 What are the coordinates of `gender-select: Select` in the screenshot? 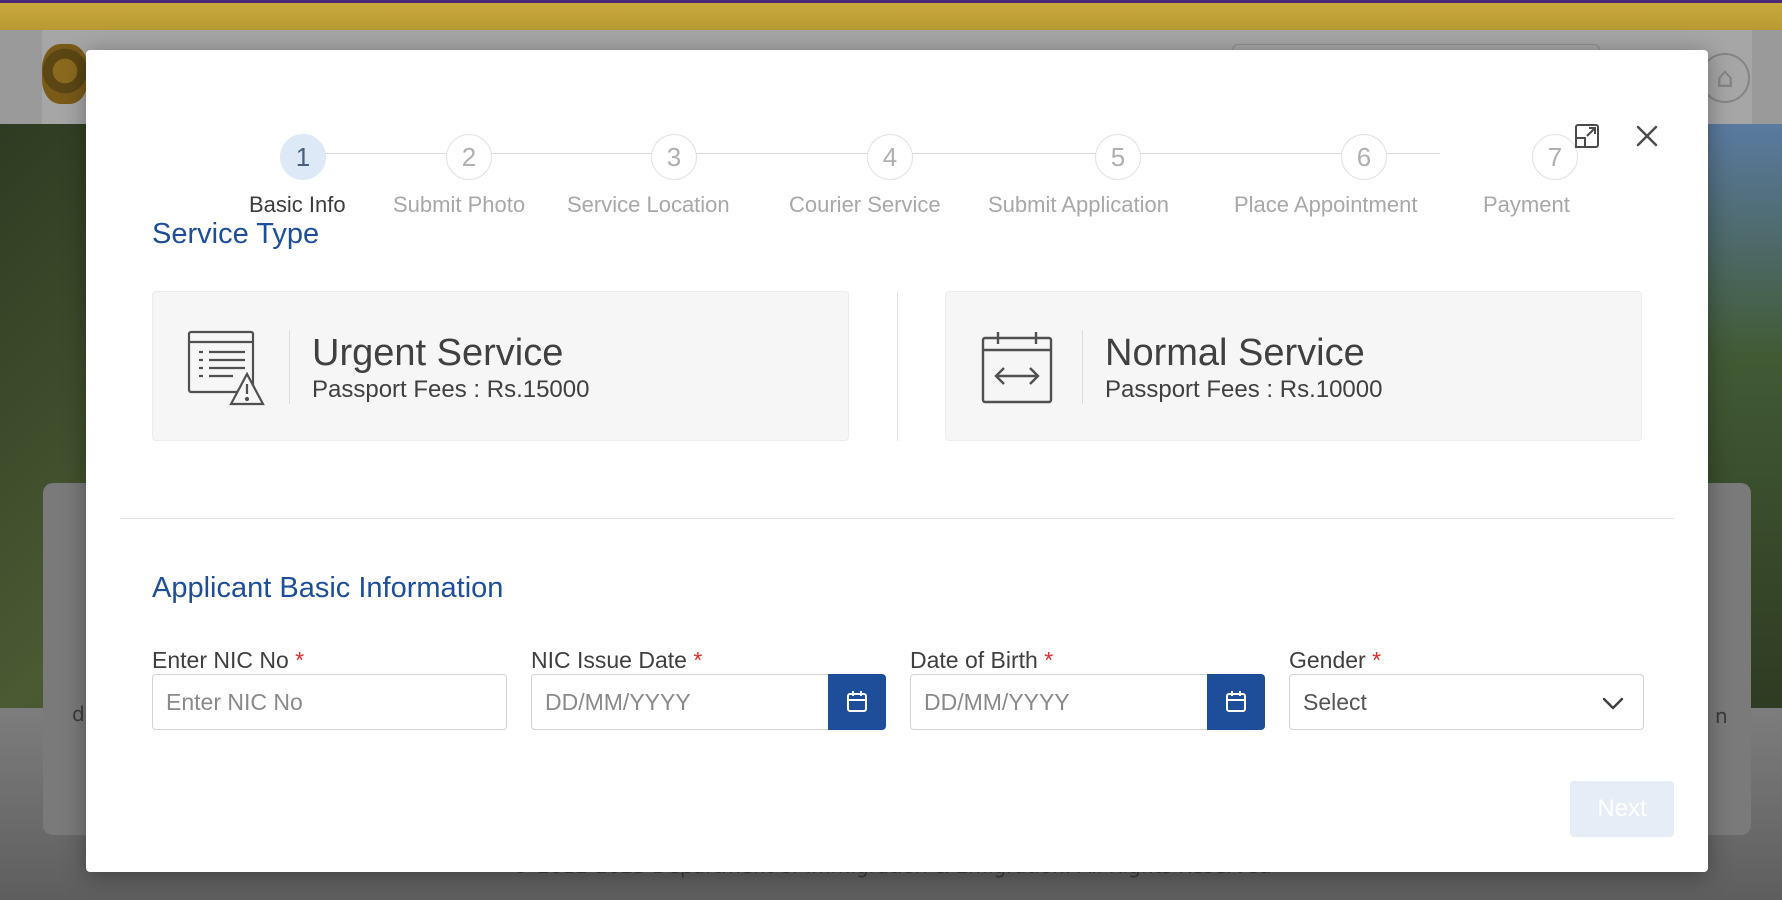 It's located at (1466, 702).